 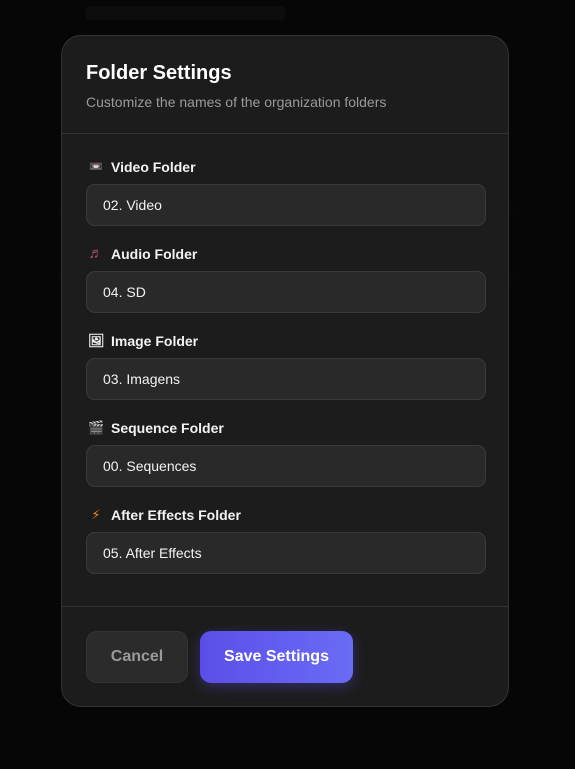 What do you see at coordinates (96, 514) in the screenshot?
I see `lightning-icon: ⚡` at bounding box center [96, 514].